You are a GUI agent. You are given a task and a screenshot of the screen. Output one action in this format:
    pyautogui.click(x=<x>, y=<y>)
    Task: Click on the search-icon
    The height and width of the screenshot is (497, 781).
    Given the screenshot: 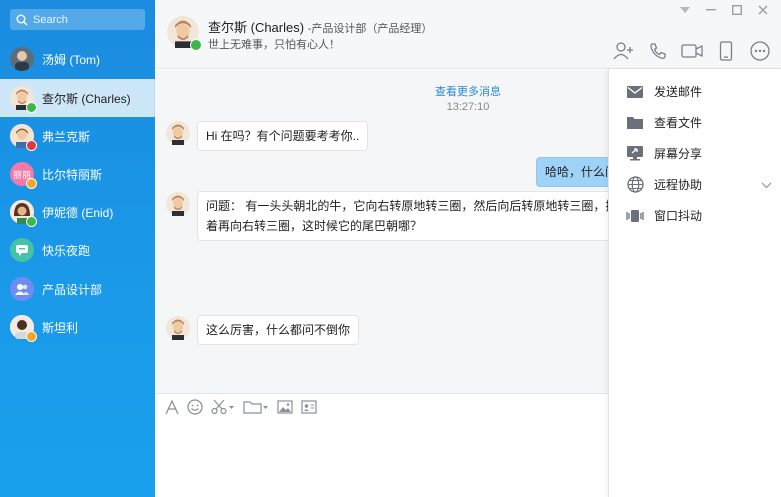 What is the action you would take?
    pyautogui.click(x=22, y=19)
    